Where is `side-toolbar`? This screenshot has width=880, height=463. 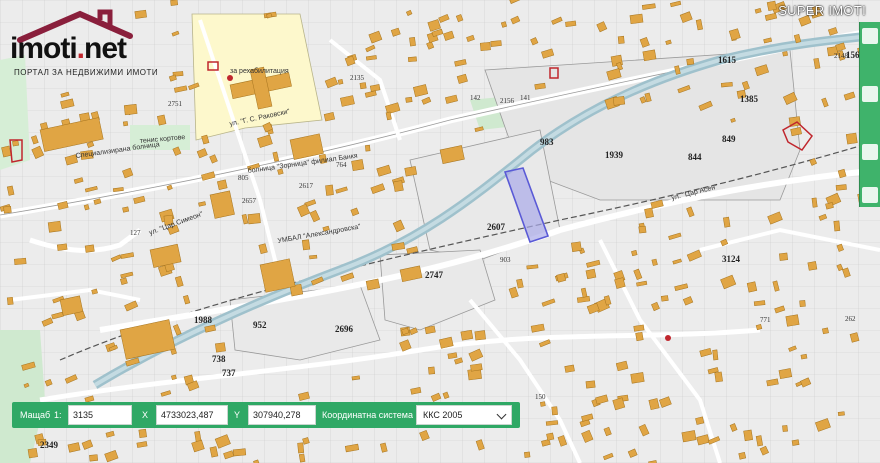 side-toolbar is located at coordinates (869, 114).